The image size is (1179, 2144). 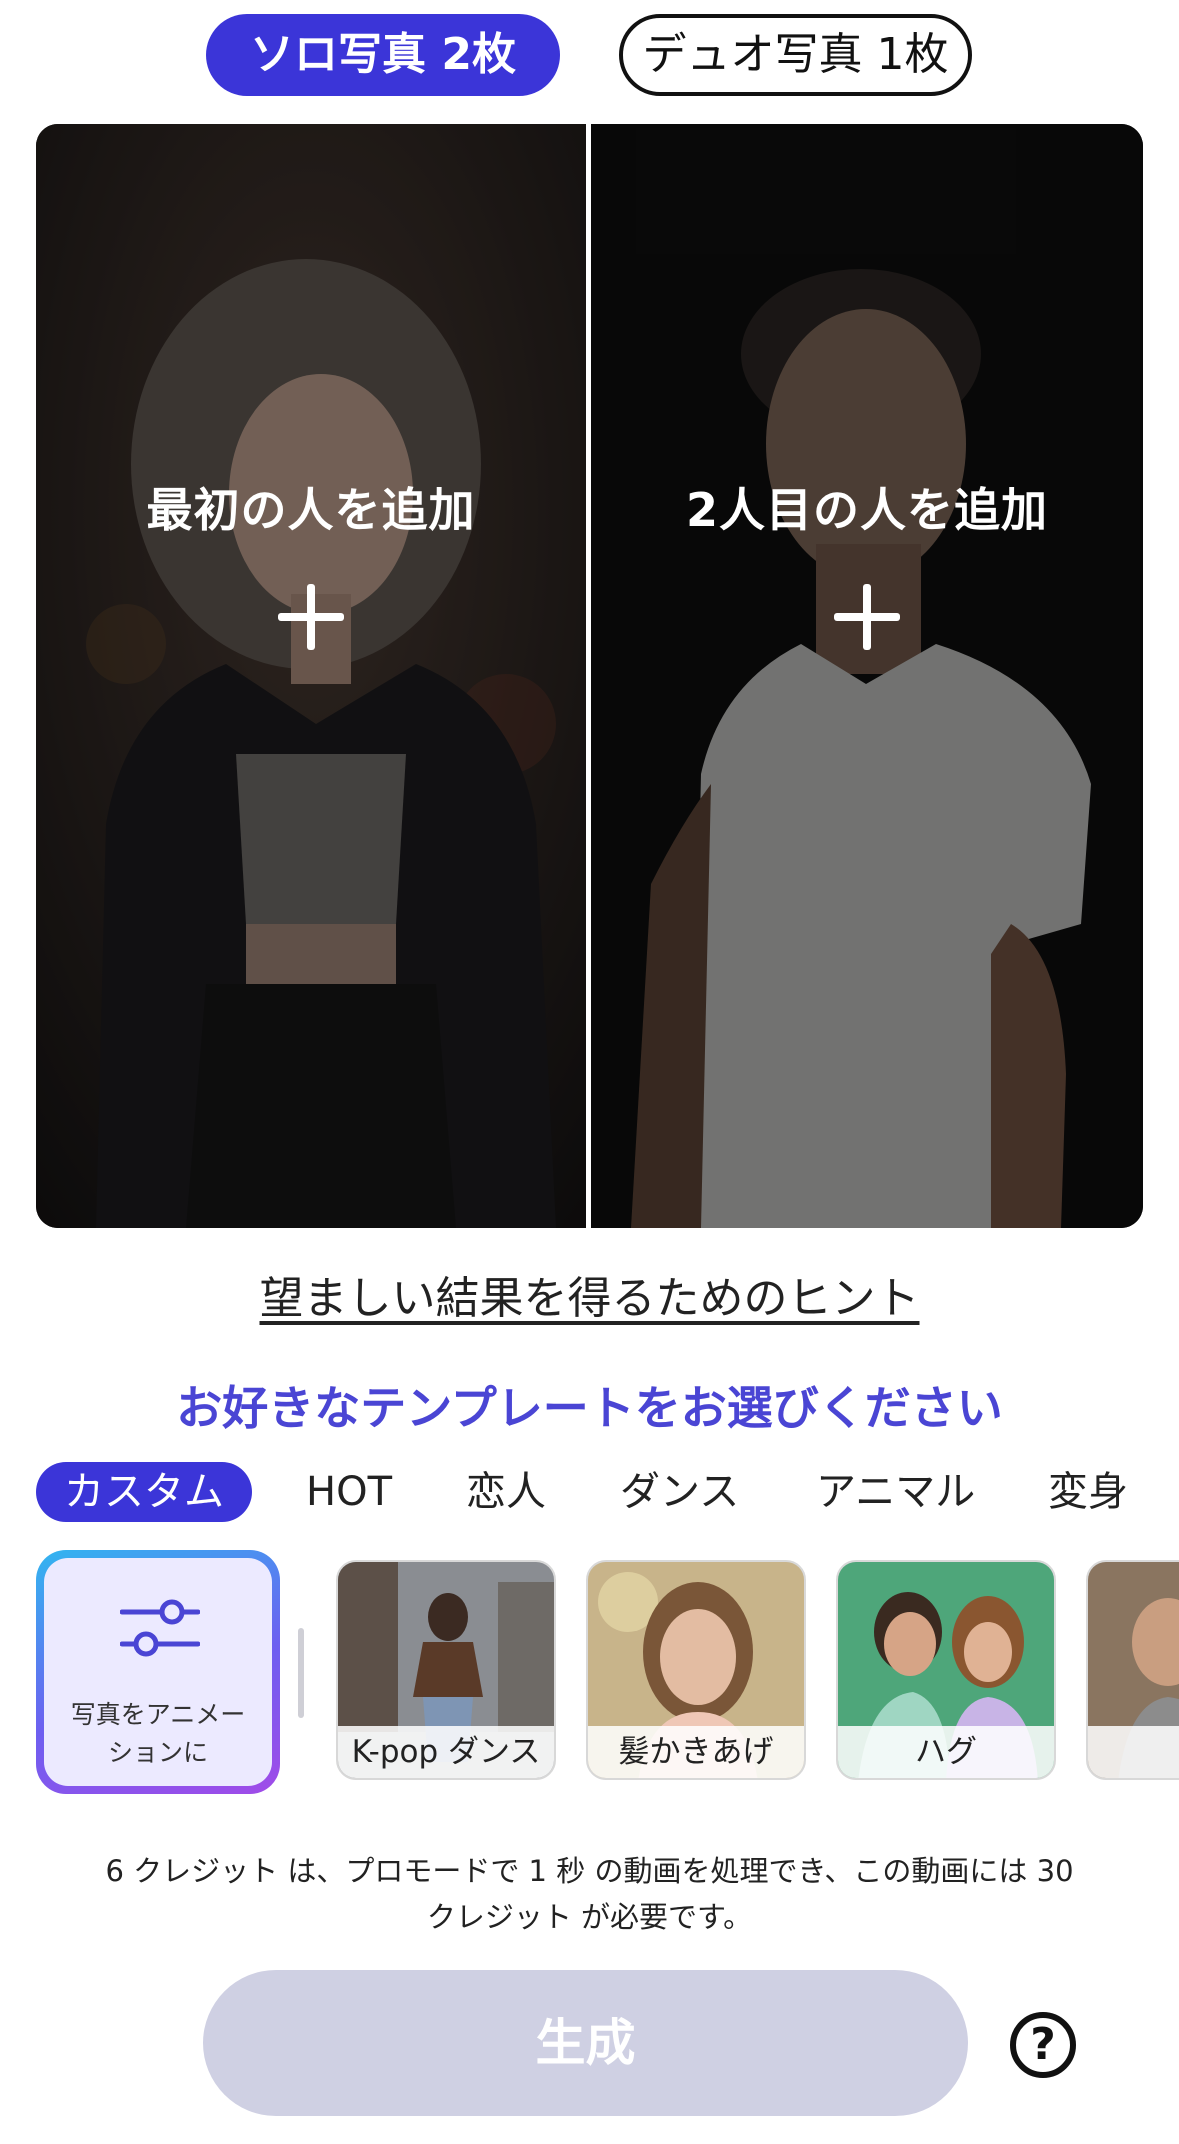 I want to click on category-tab-animal: アニマル, so click(x=895, y=1492).